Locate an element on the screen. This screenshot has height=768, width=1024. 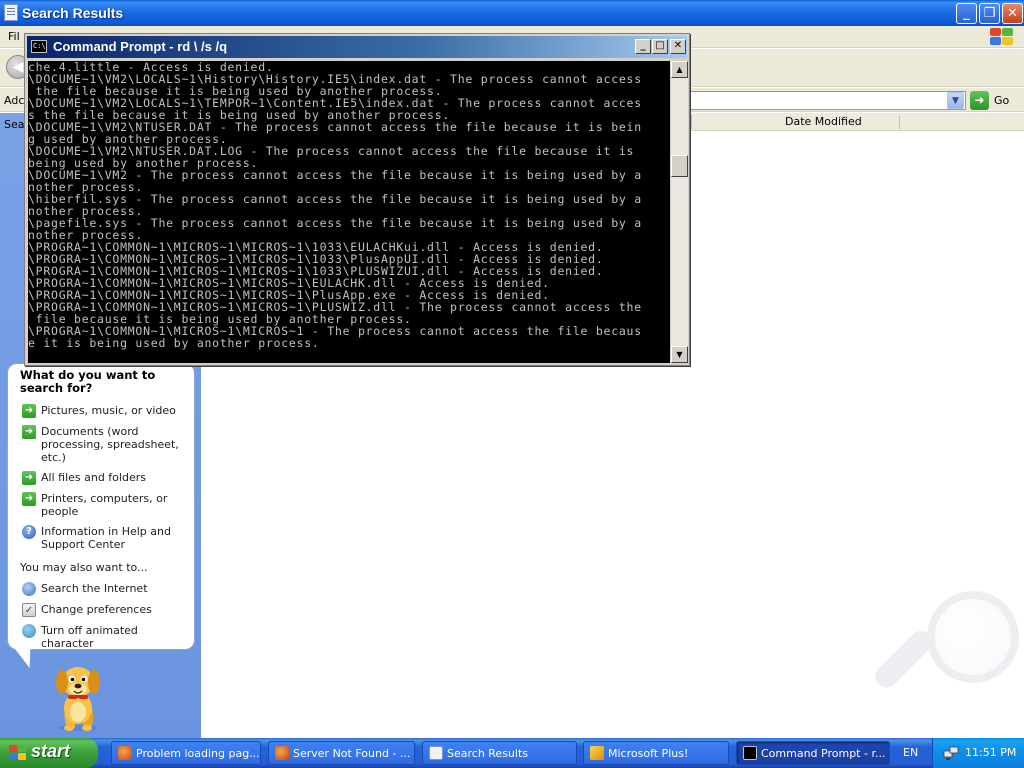
go-button: ➜ Go is located at coordinates (994, 100).